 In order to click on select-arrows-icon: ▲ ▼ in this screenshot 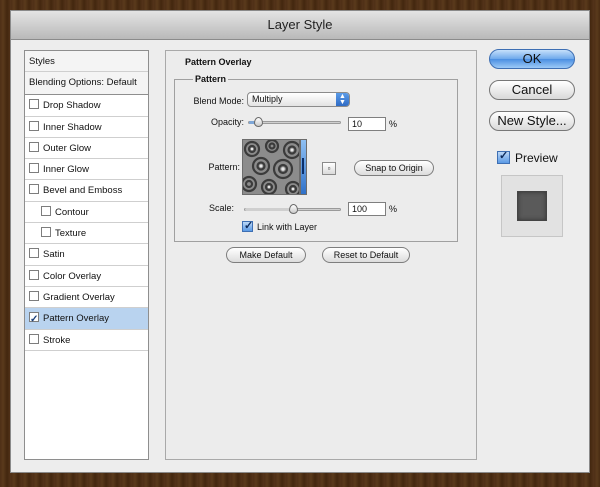, I will do `click(342, 99)`.